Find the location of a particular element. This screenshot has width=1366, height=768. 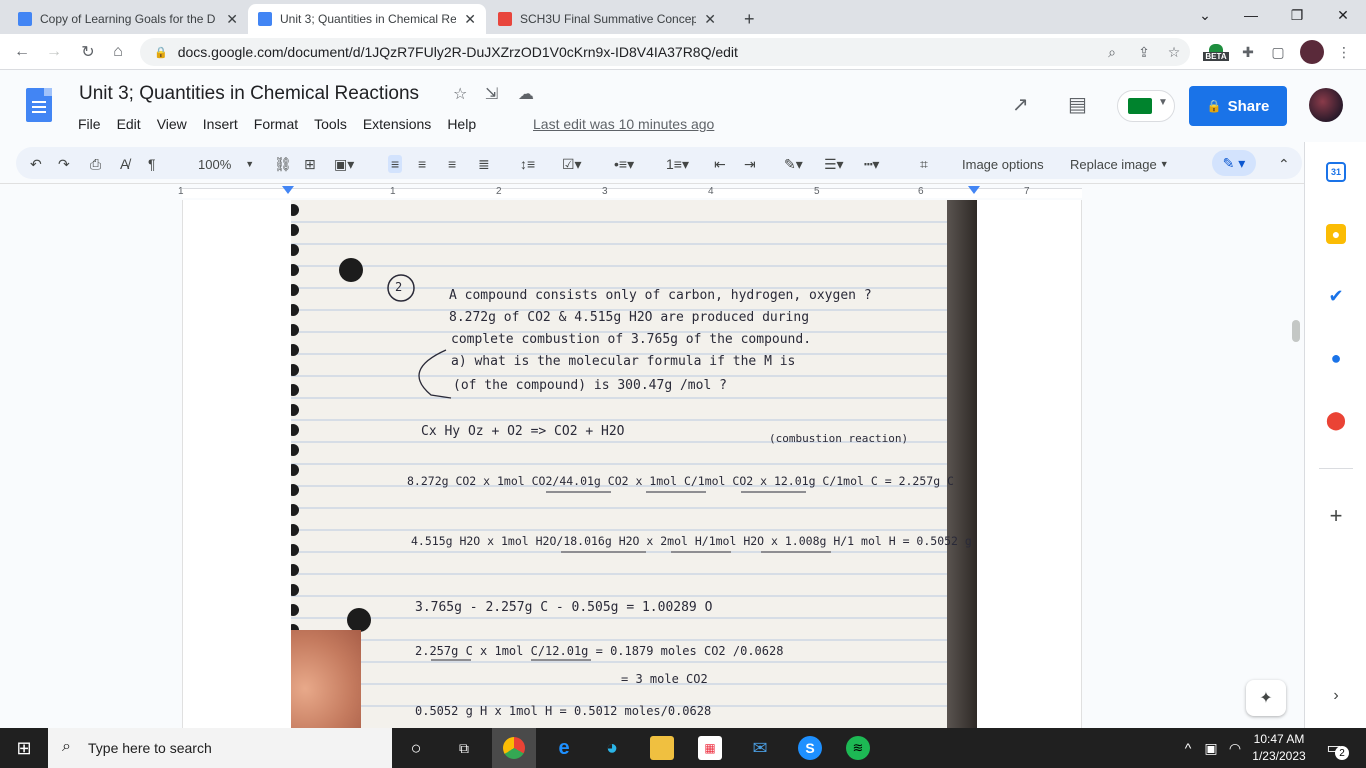

decrease-indent-icon: ⇤ is located at coordinates (720, 164).